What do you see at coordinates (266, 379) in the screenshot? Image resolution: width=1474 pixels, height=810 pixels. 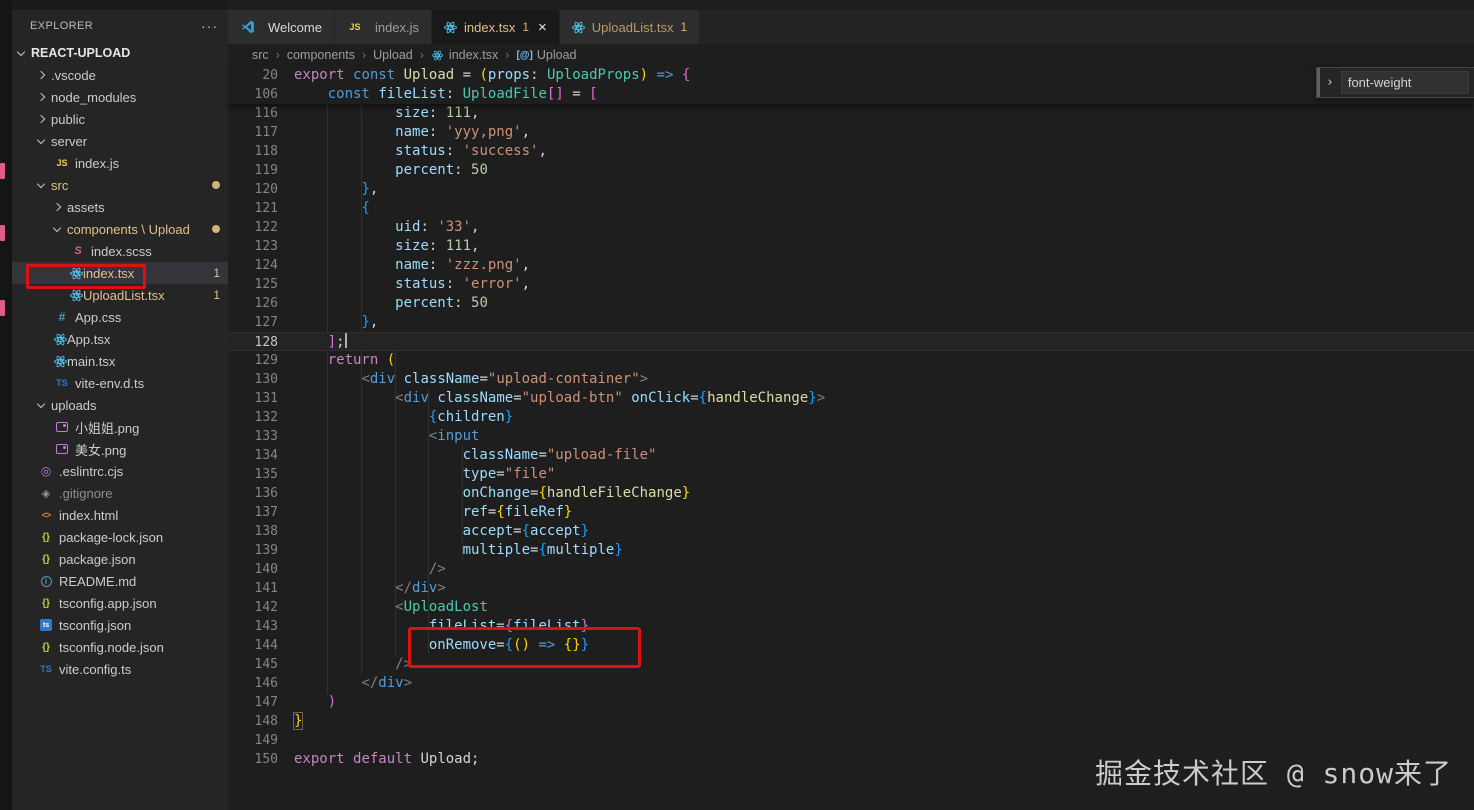 I see `line-number: 130` at bounding box center [266, 379].